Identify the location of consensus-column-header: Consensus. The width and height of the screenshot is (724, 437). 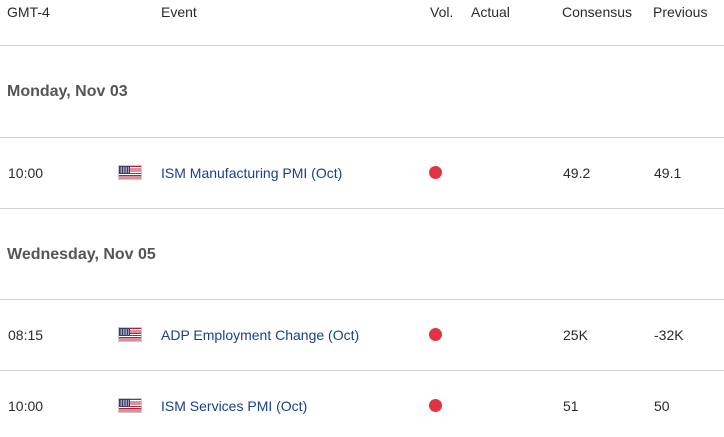
(597, 12).